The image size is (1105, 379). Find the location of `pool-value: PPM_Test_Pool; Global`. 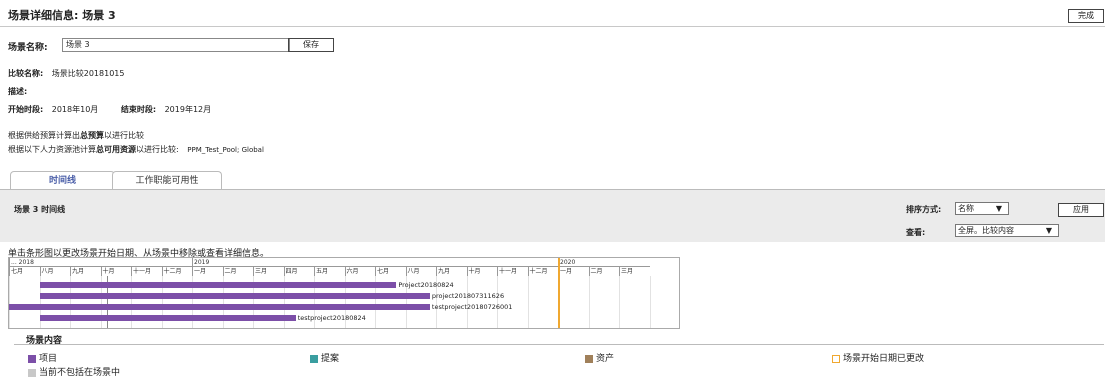

pool-value: PPM_Test_Pool; Global is located at coordinates (225, 150).